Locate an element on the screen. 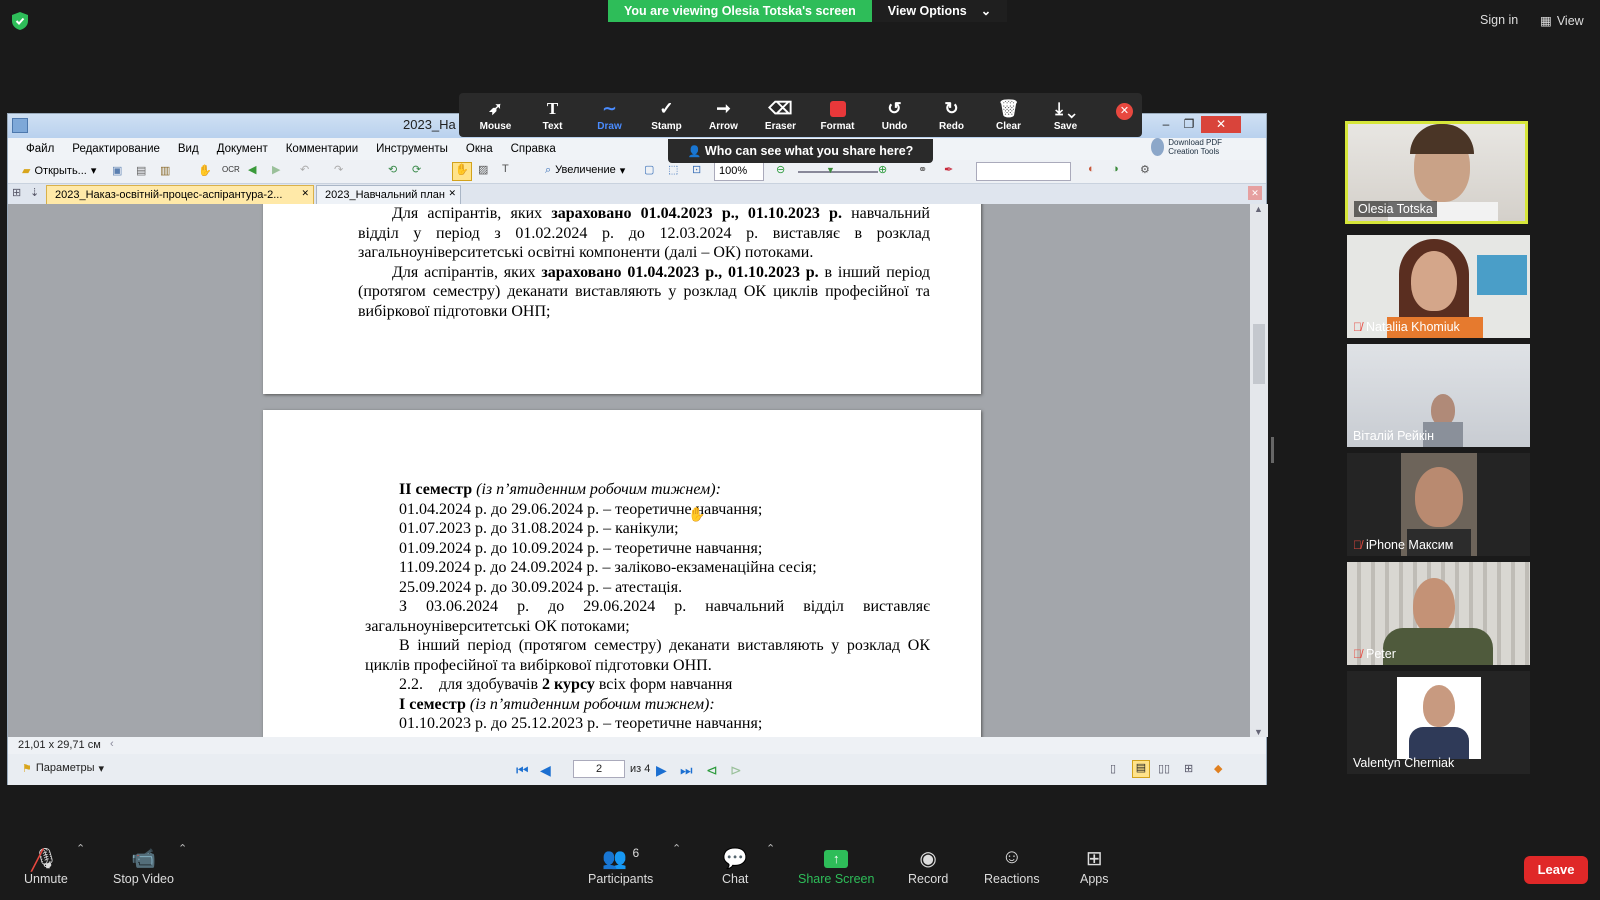 The image size is (1600, 900). next-page-icon: ▶ is located at coordinates (661, 770).